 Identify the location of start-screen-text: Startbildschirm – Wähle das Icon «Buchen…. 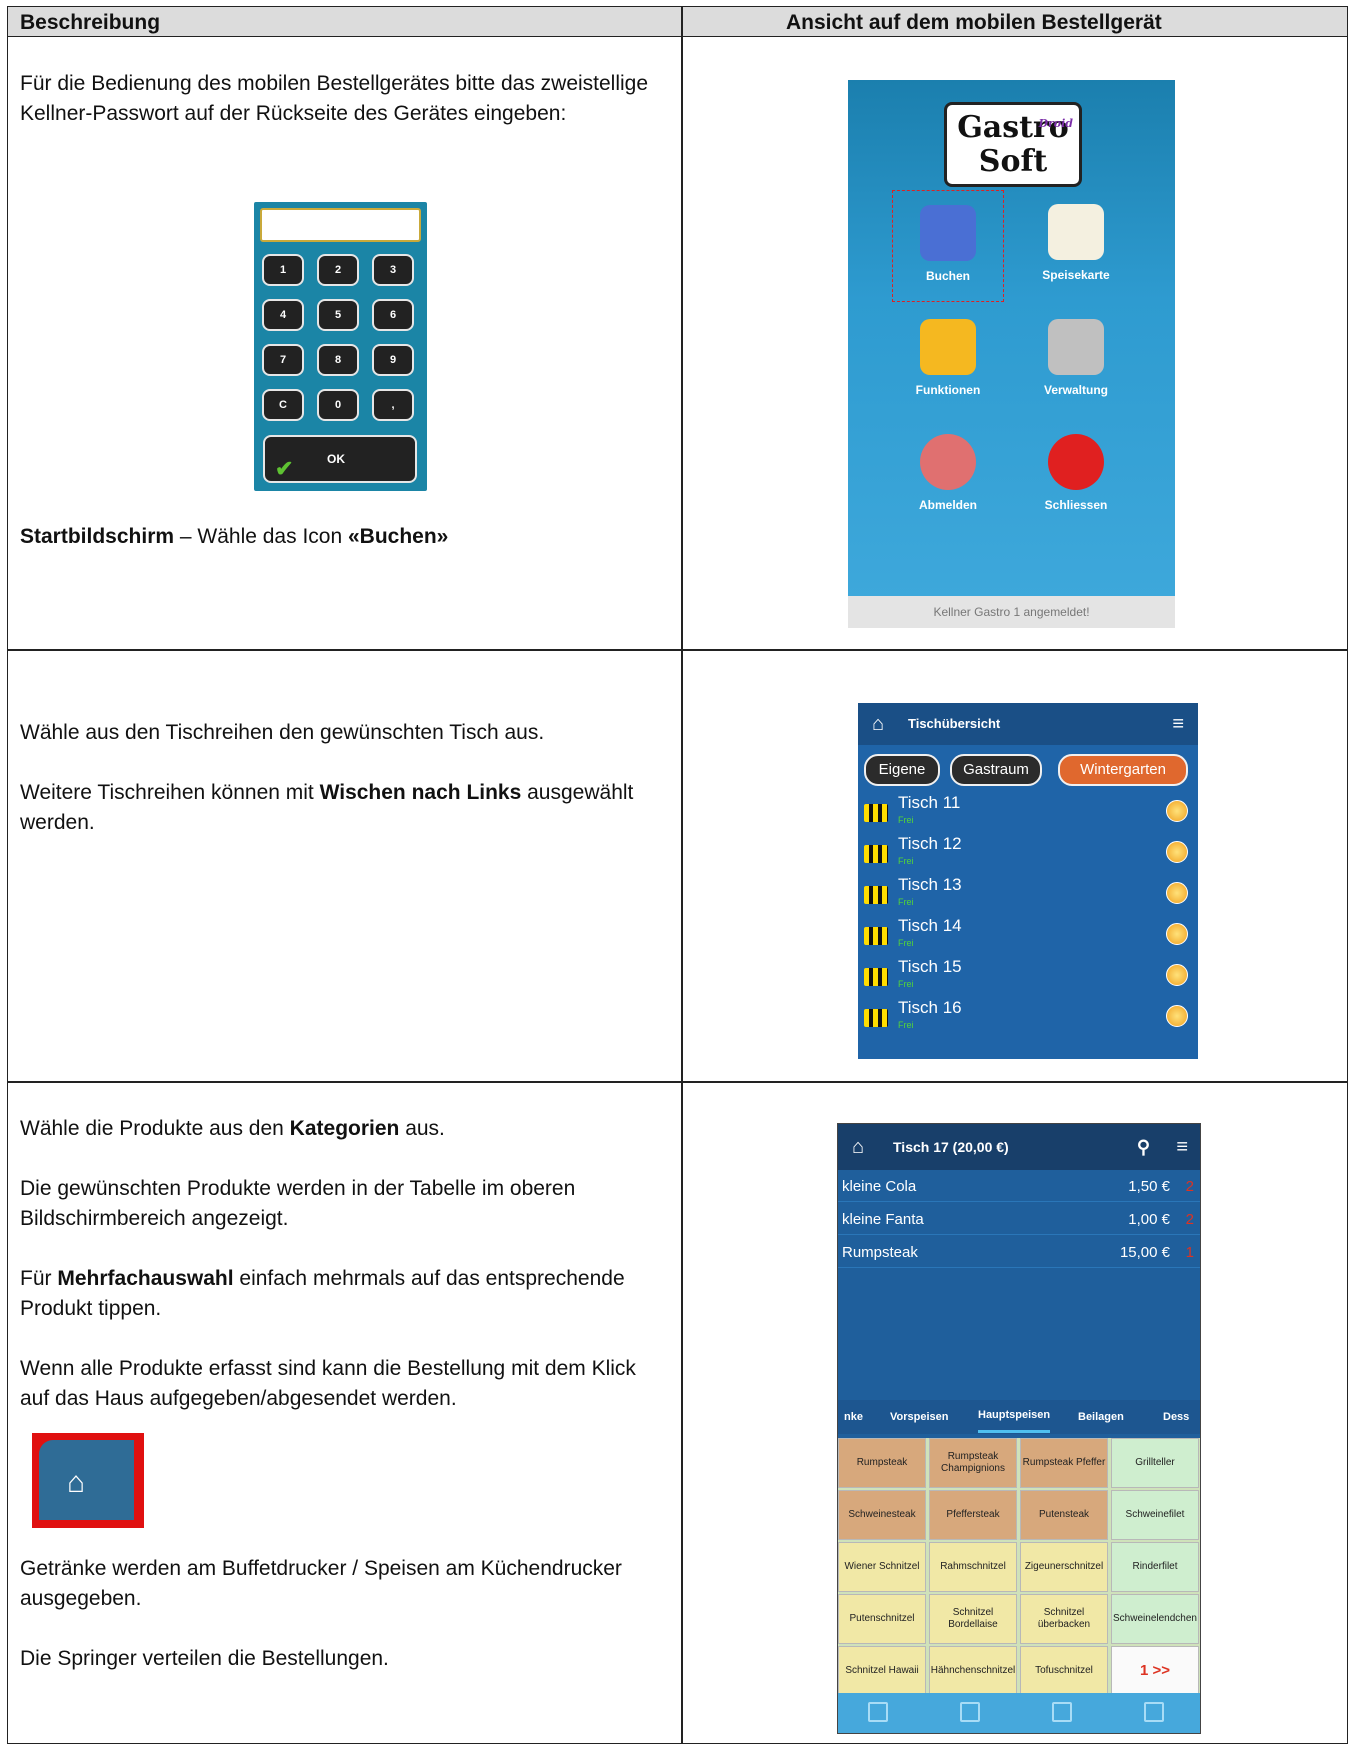
(340, 537).